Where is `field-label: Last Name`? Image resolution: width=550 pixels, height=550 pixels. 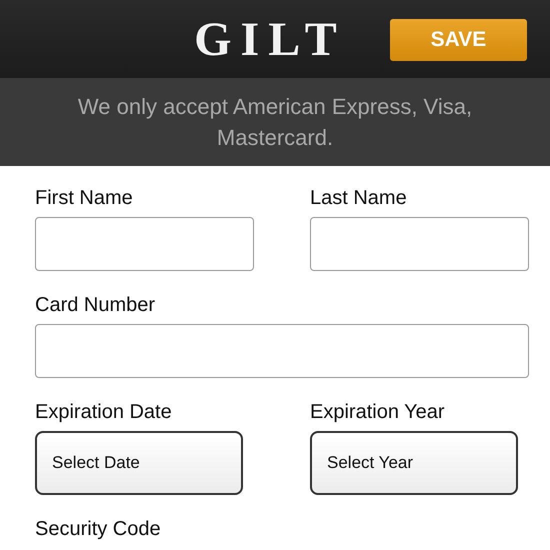 field-label: Last Name is located at coordinates (359, 198).